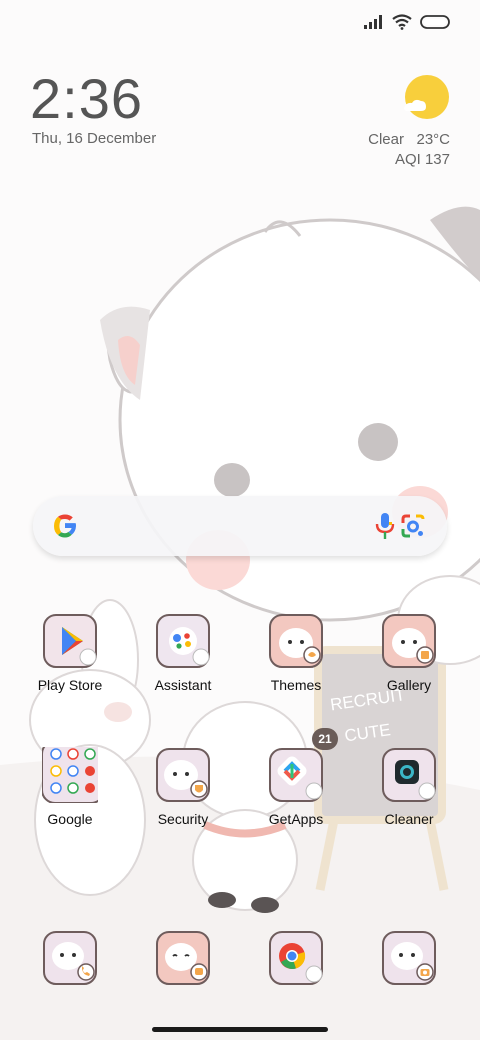 Image resolution: width=480 pixels, height=1040 pixels. I want to click on app-play-store: Play Store, so click(70, 653).